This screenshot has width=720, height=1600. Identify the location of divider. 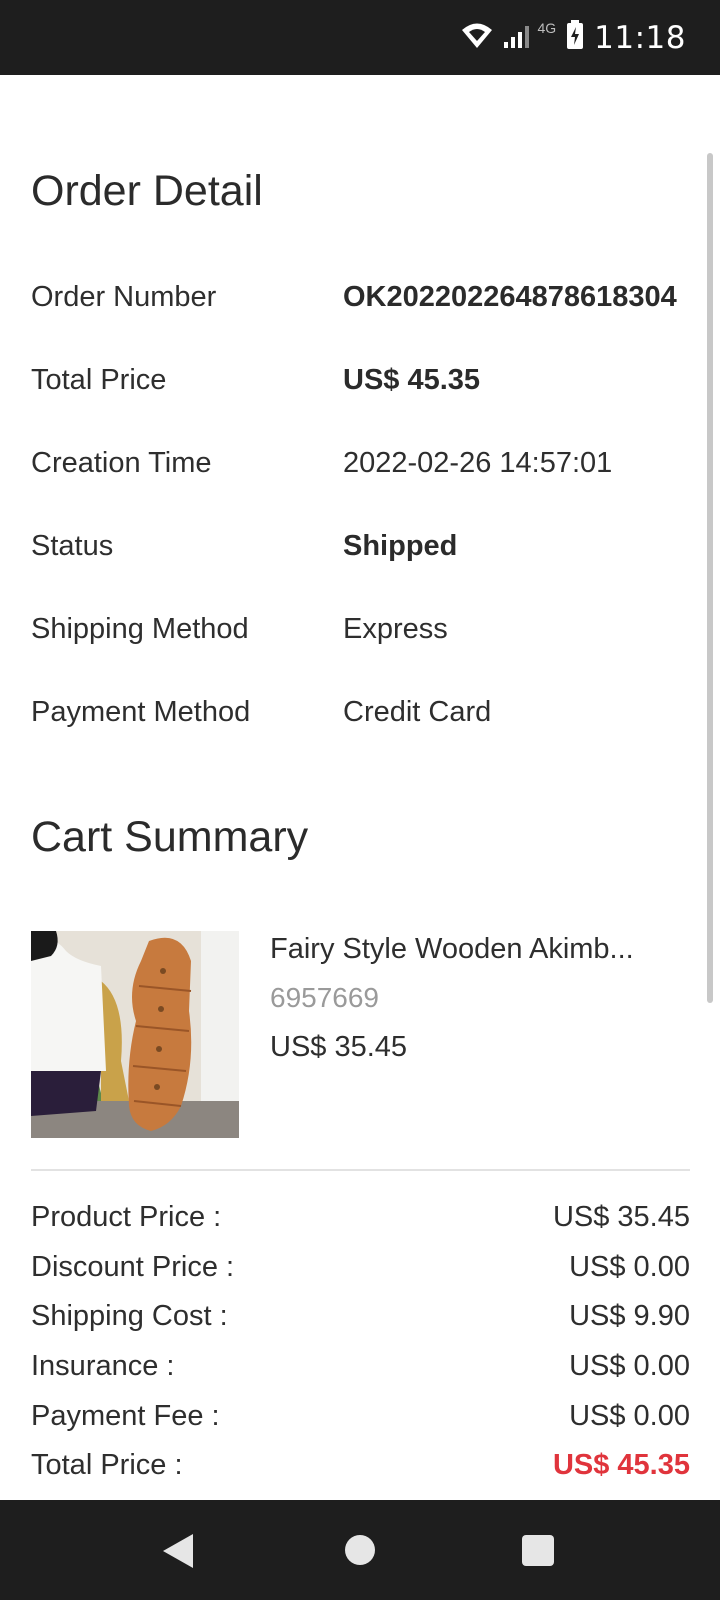
(360, 1170).